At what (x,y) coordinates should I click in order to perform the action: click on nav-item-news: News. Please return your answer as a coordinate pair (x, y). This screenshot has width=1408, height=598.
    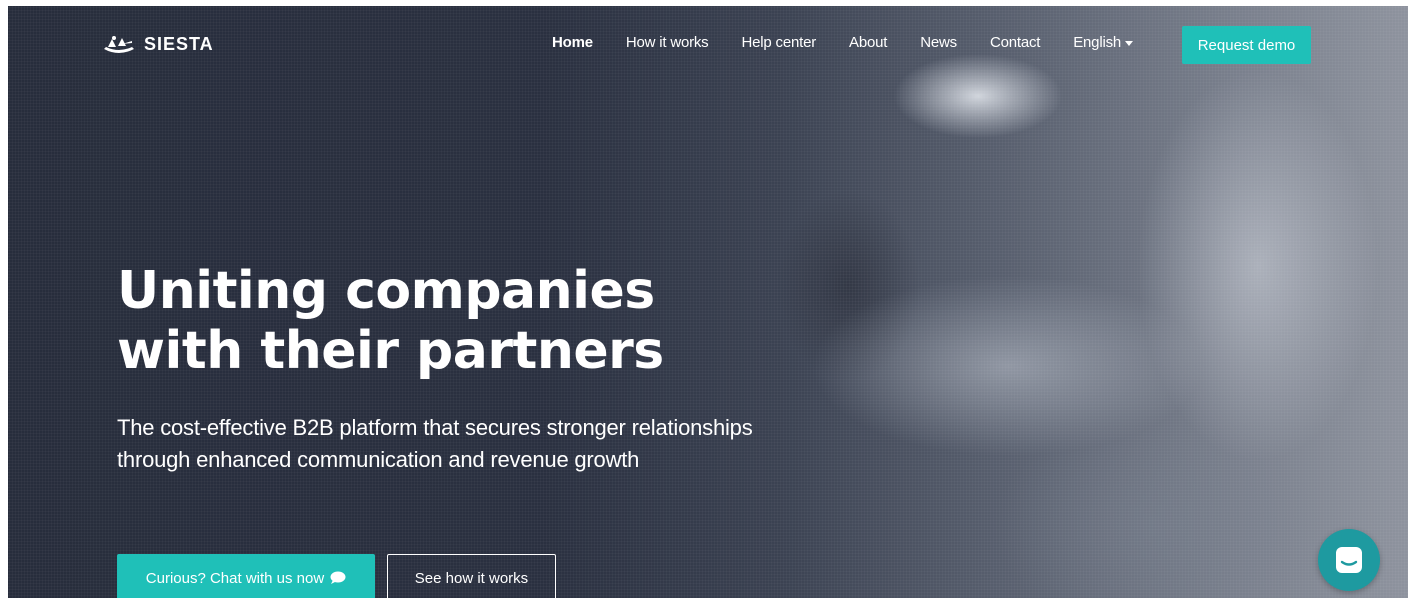
    Looking at the image, I should click on (938, 42).